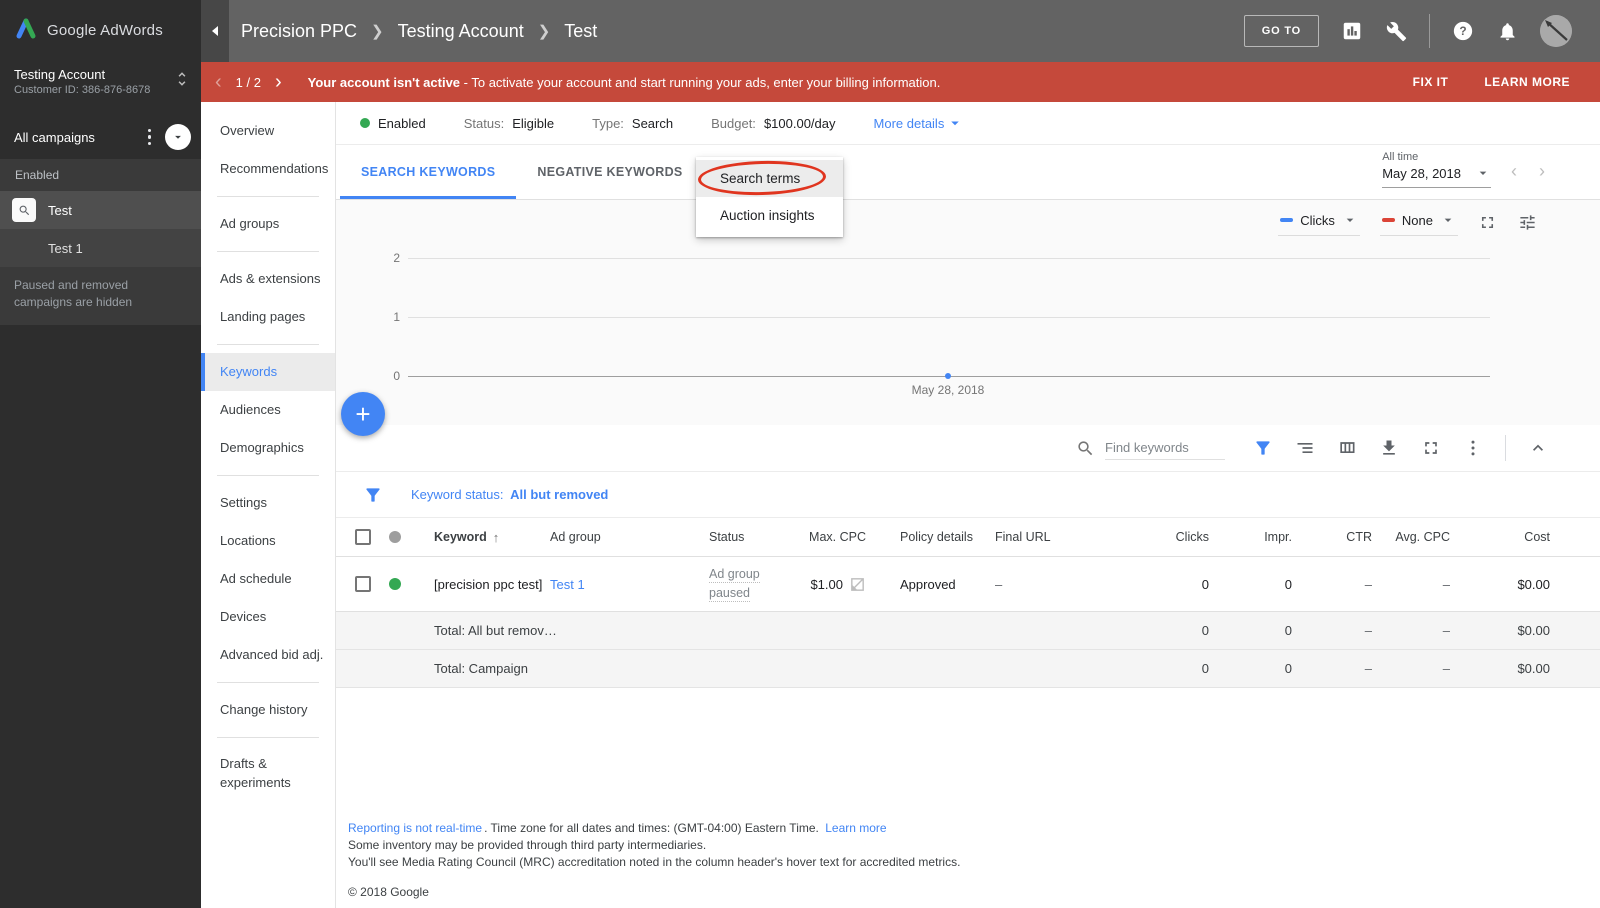 This screenshot has height=908, width=1600. Describe the element at coordinates (629, 537) in the screenshot. I see `column-ad-group: Ad group` at that location.